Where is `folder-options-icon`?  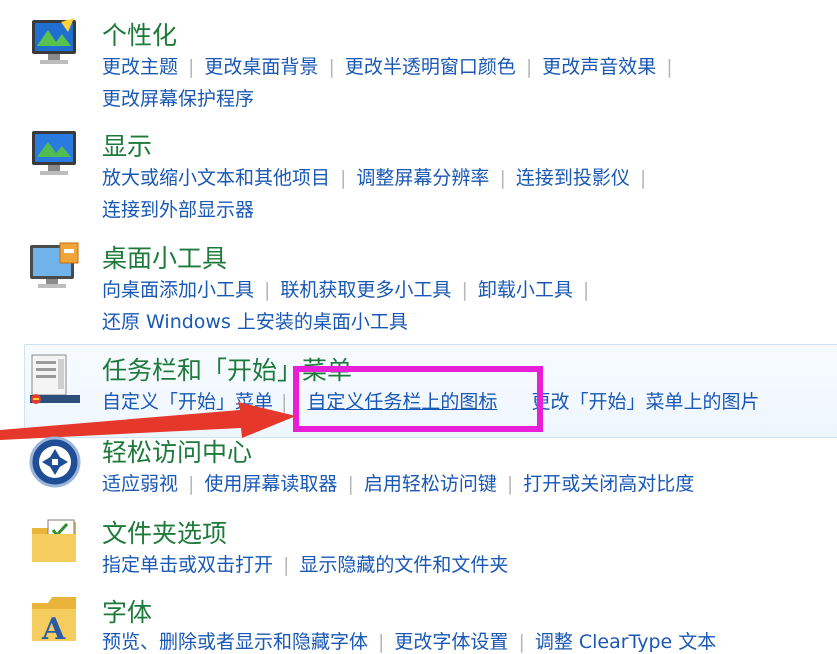 folder-options-icon is located at coordinates (55, 541).